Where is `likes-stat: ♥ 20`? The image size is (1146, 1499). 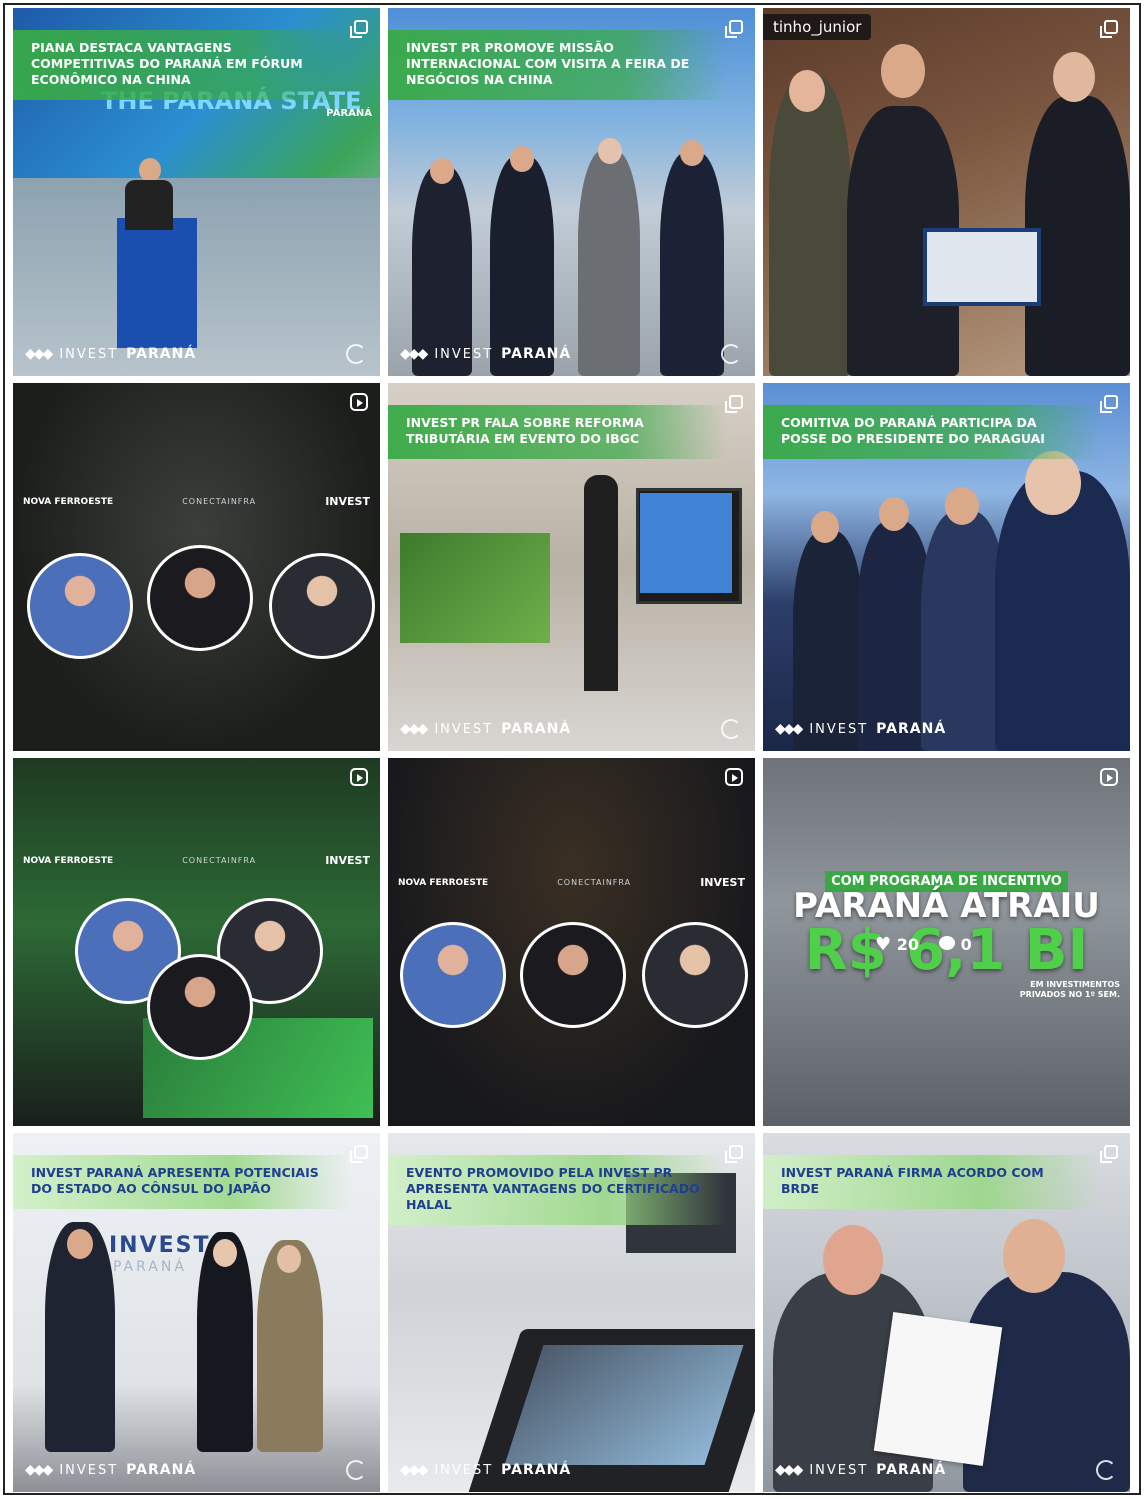
likes-stat: ♥ 20 is located at coordinates (897, 944).